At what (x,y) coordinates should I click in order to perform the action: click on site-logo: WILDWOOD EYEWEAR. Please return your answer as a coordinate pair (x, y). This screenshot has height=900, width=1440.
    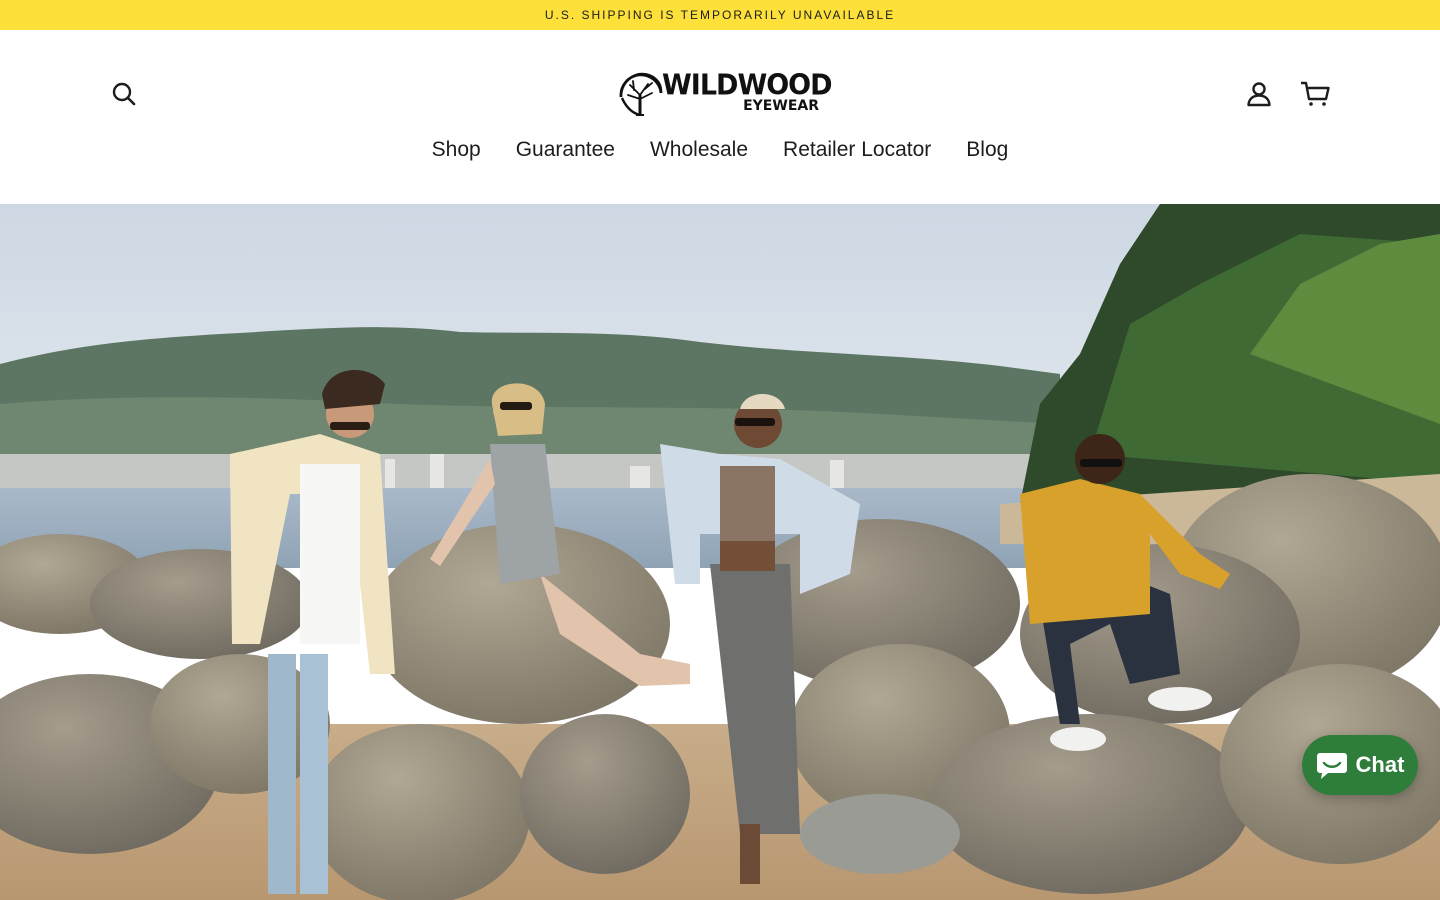
    Looking at the image, I should click on (725, 93).